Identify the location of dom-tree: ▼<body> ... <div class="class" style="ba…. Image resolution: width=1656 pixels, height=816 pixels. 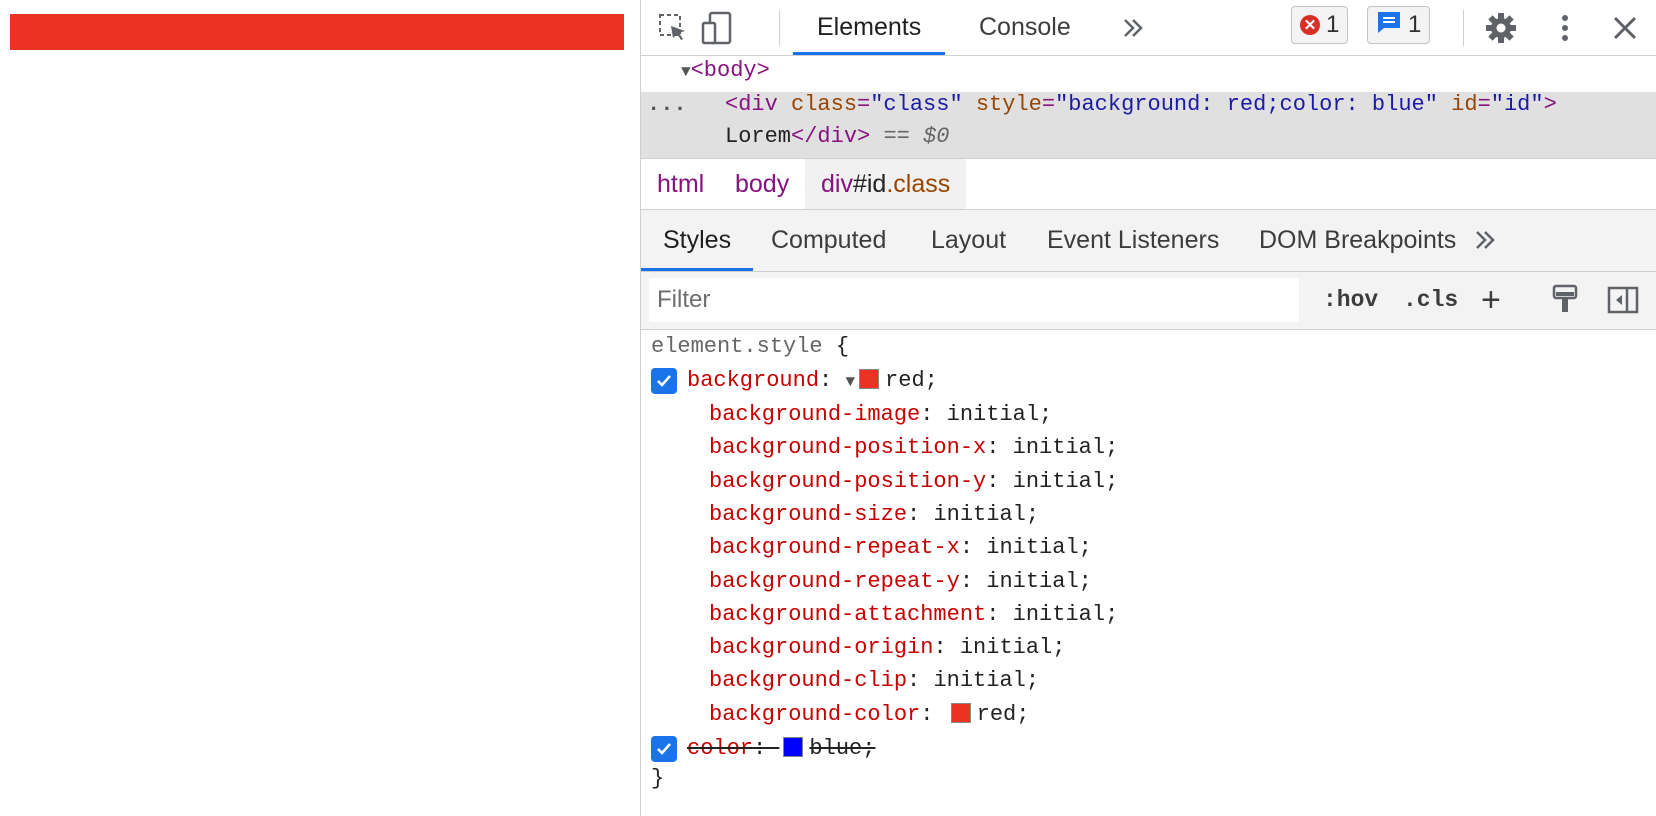
(1148, 107).